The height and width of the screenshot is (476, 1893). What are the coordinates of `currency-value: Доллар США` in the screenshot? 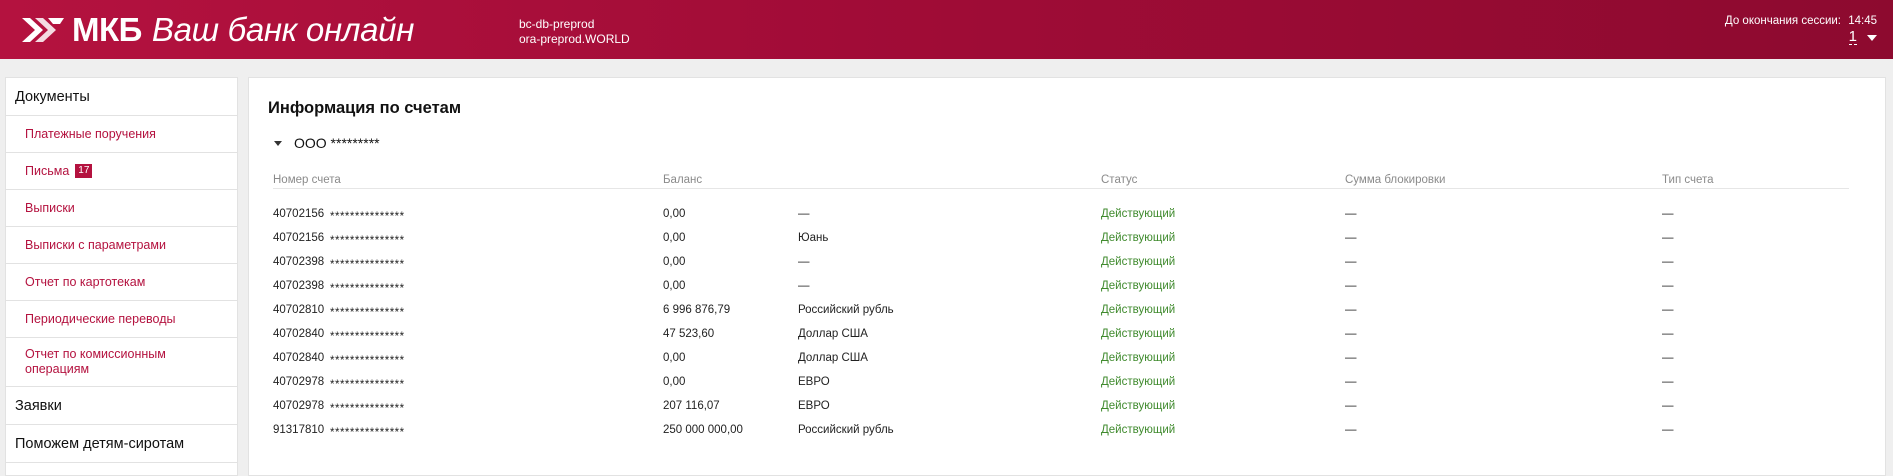 It's located at (833, 358).